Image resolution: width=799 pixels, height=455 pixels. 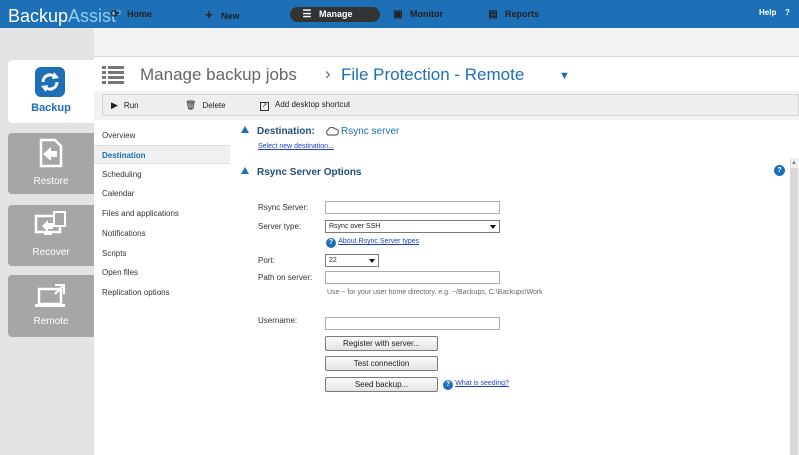 What do you see at coordinates (162, 213) in the screenshot?
I see `menu-files-and-applications: Files and applications` at bounding box center [162, 213].